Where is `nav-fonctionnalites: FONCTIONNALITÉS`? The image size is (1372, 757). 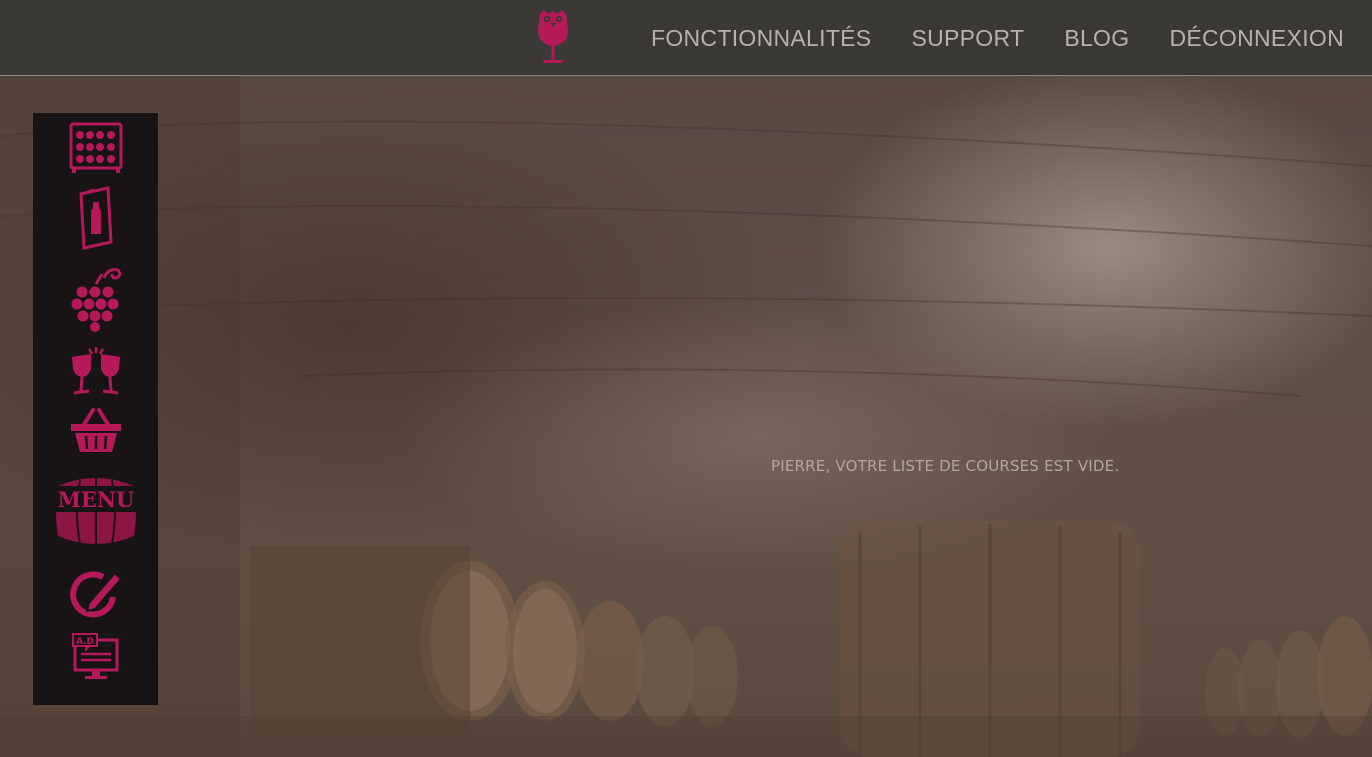 nav-fonctionnalites: FONCTIONNALITÉS is located at coordinates (761, 38).